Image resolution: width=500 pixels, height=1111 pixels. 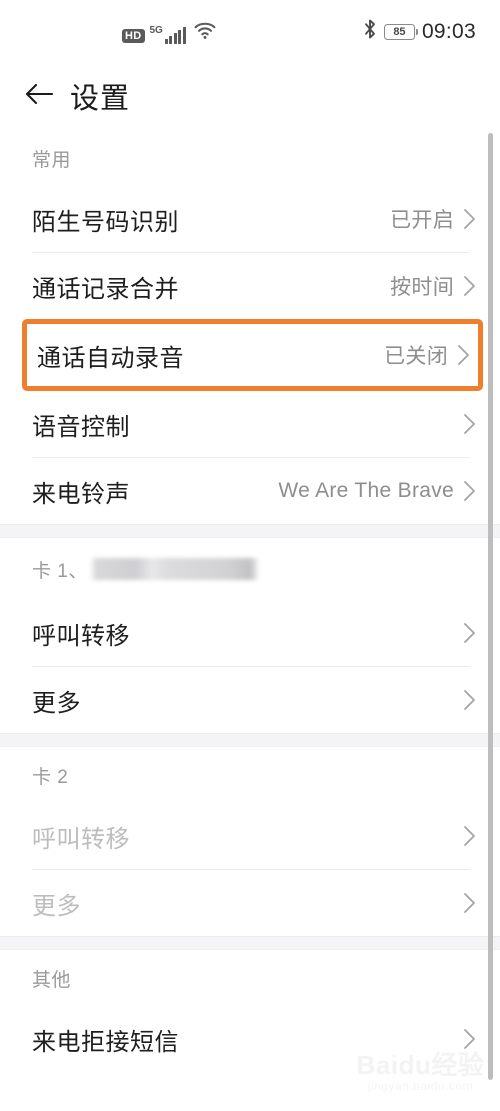 What do you see at coordinates (105, 1042) in the screenshot?
I see `list-item-label: 来电拒接短信` at bounding box center [105, 1042].